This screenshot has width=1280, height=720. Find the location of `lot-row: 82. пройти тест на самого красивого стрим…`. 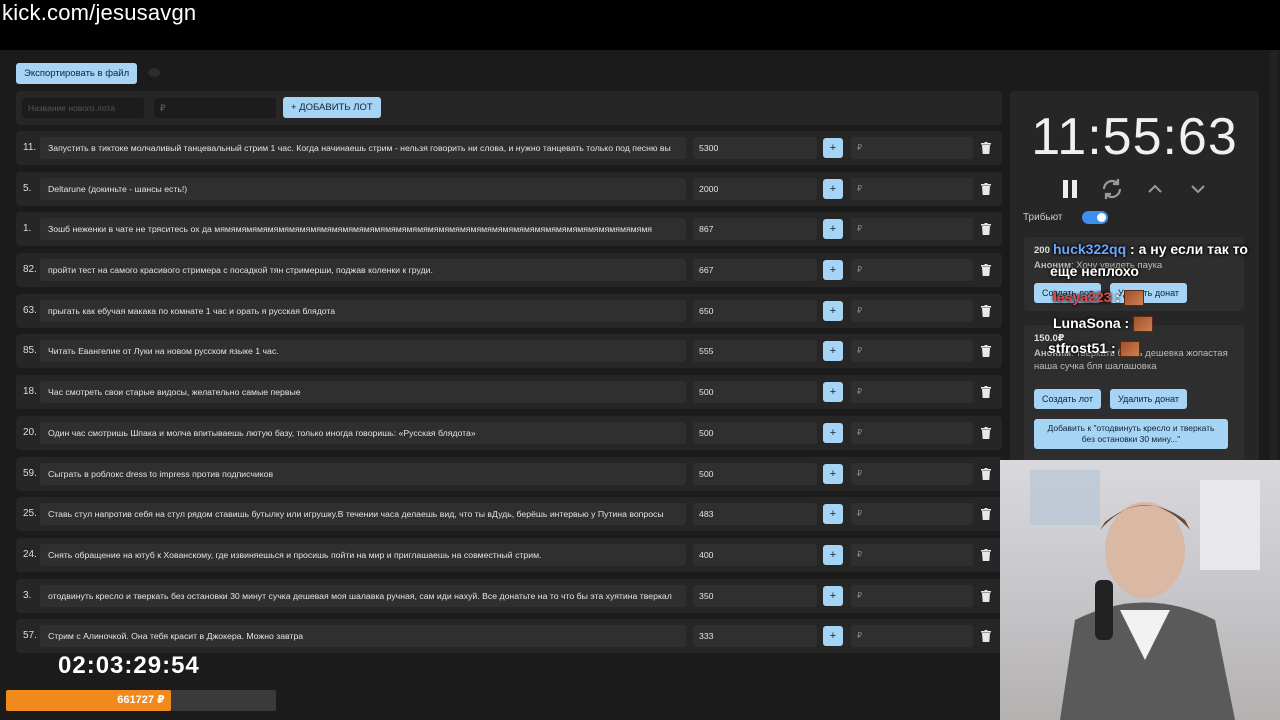

lot-row: 82. пройти тест на самого красивого стрим… is located at coordinates (509, 270).